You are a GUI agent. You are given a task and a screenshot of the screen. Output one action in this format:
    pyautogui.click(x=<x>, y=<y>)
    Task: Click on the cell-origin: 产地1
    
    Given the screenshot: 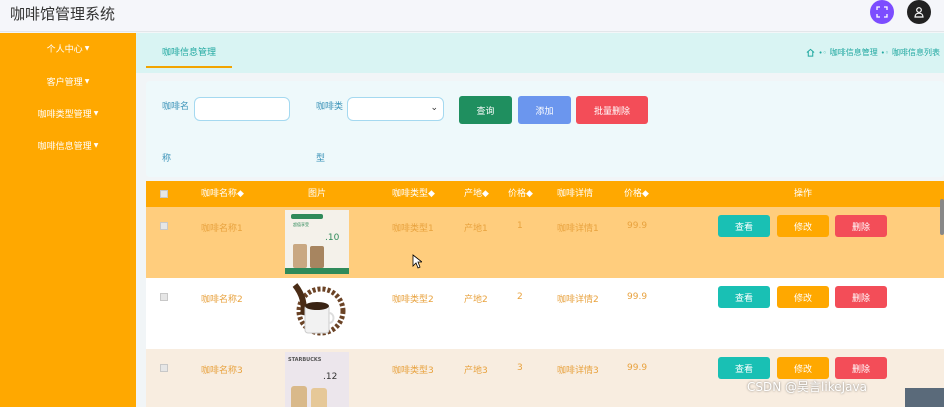 What is the action you would take?
    pyautogui.click(x=476, y=229)
    